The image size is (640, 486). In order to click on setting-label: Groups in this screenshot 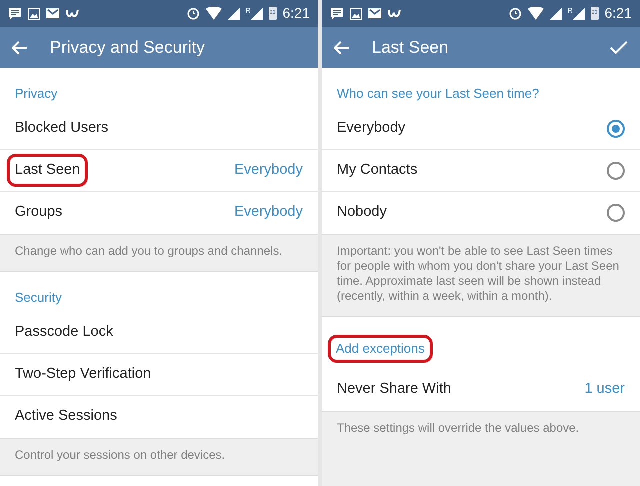, I will do `click(39, 212)`.